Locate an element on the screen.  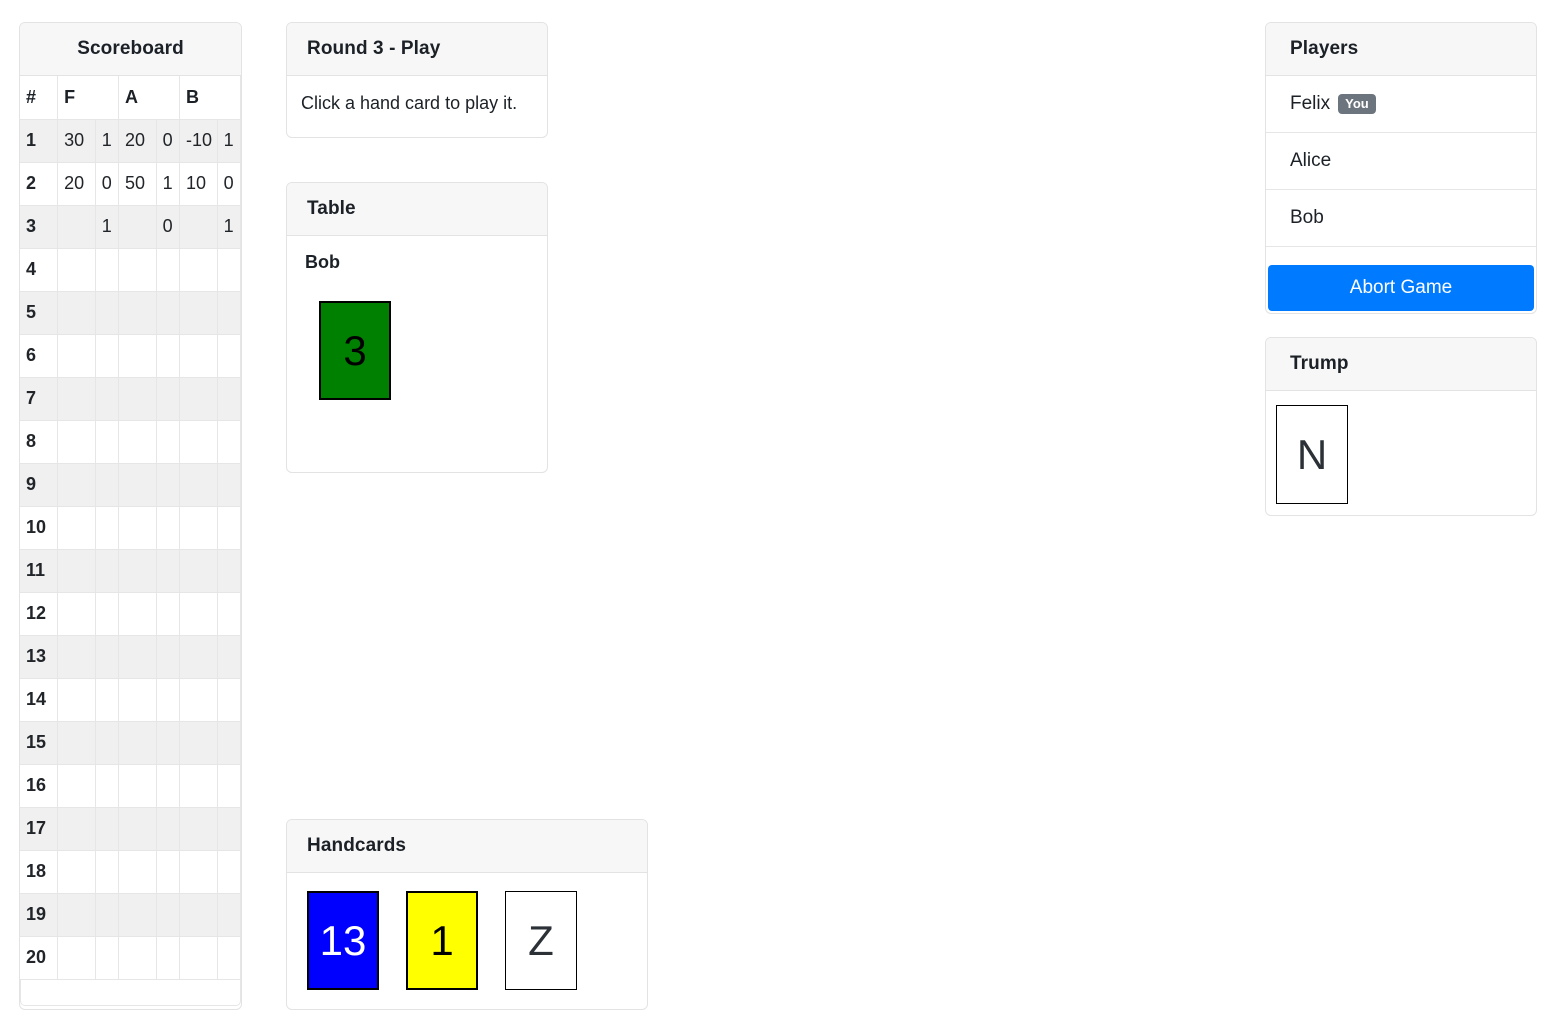
player-name: Alice is located at coordinates (1311, 160).